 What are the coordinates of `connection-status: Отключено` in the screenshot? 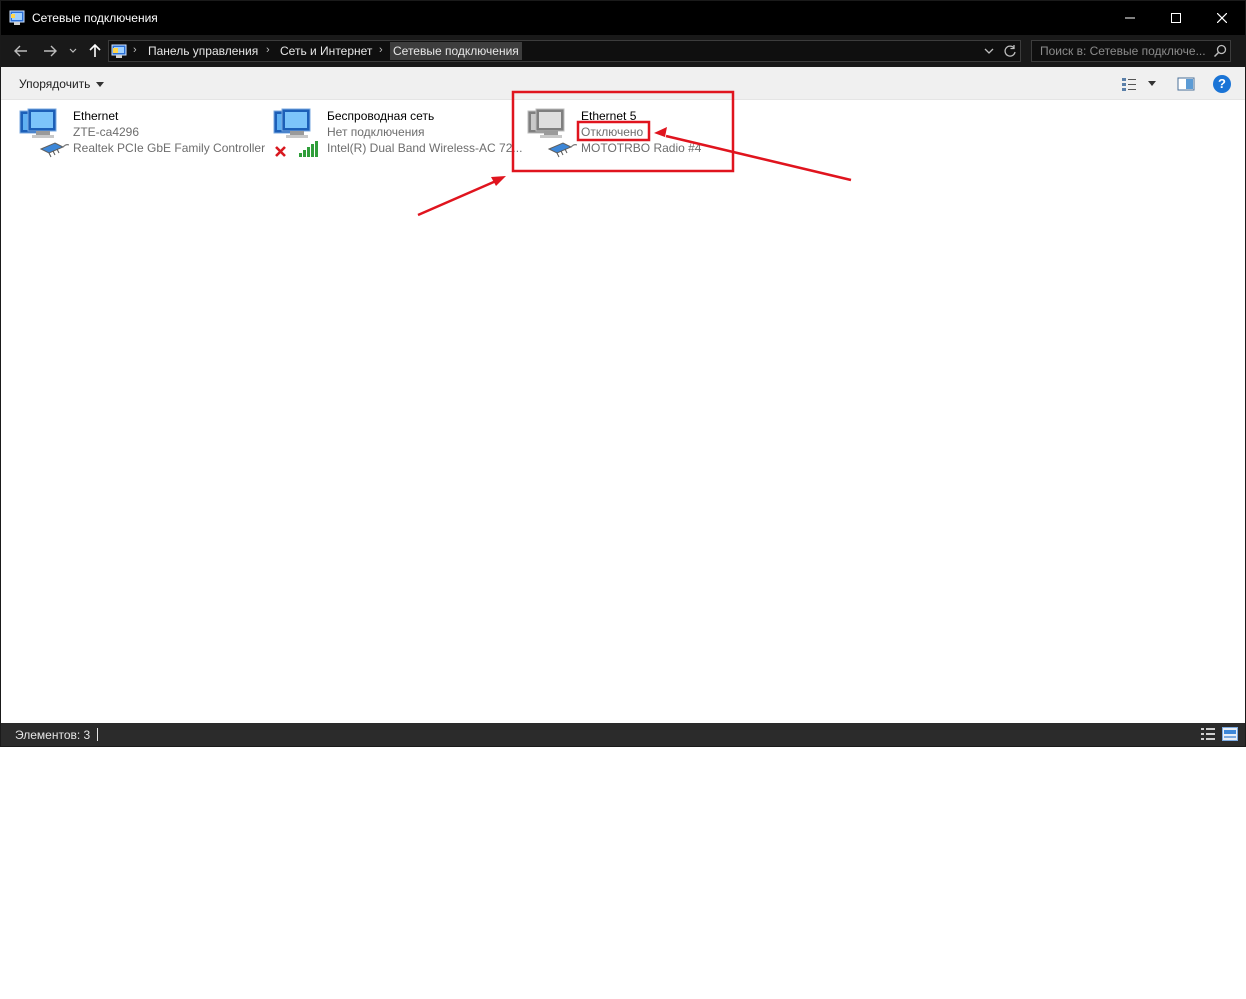 It's located at (612, 132).